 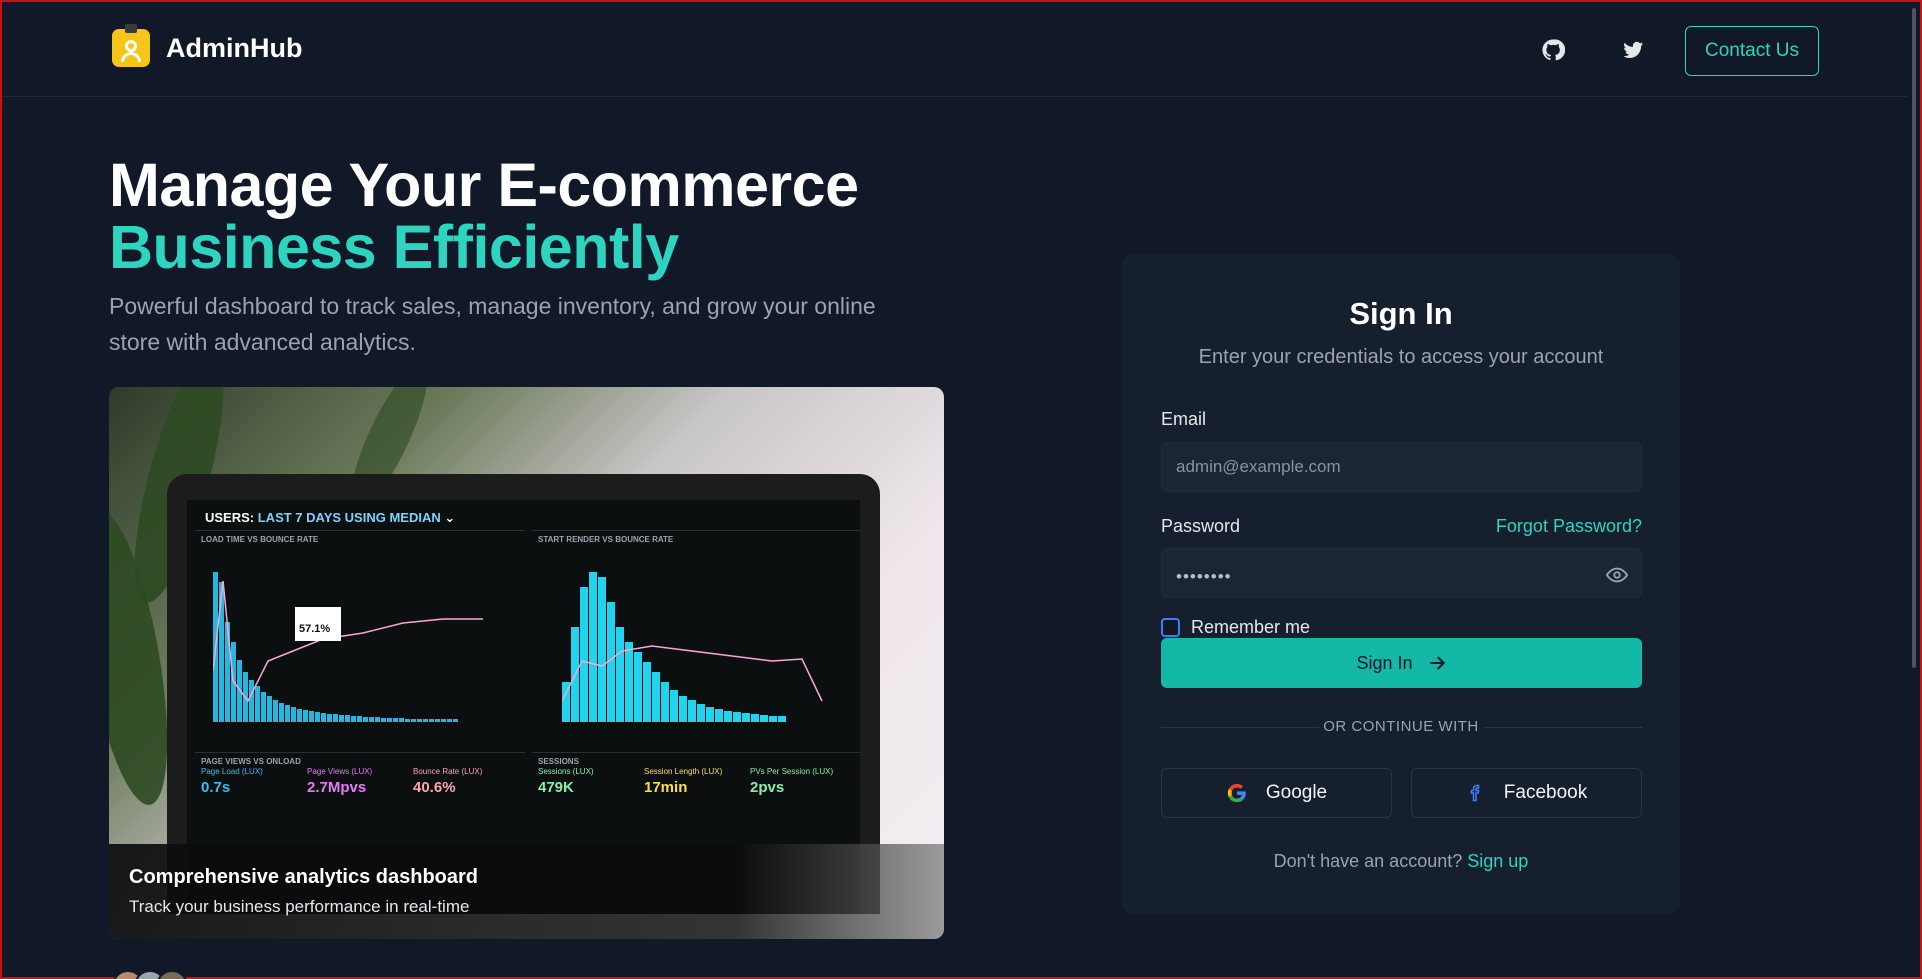 I want to click on metric-label: Page Load (LUX), so click(x=232, y=771).